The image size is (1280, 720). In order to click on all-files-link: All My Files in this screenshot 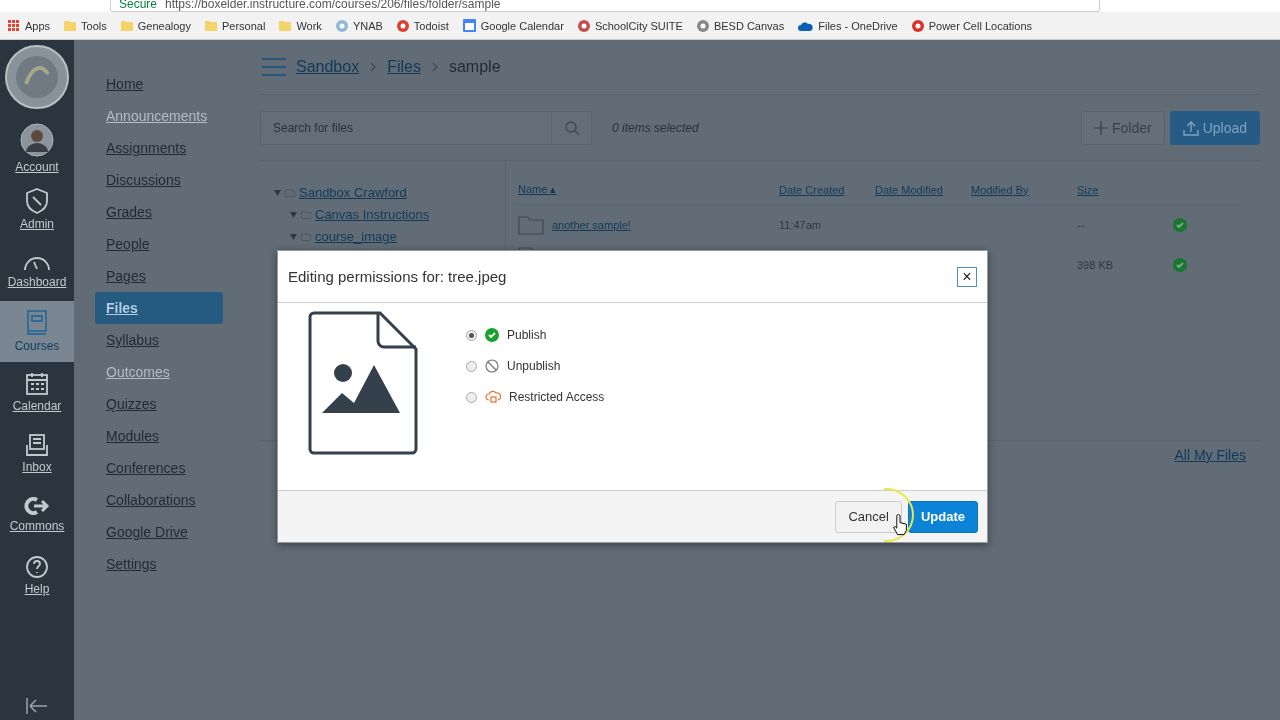, I will do `click(1210, 455)`.